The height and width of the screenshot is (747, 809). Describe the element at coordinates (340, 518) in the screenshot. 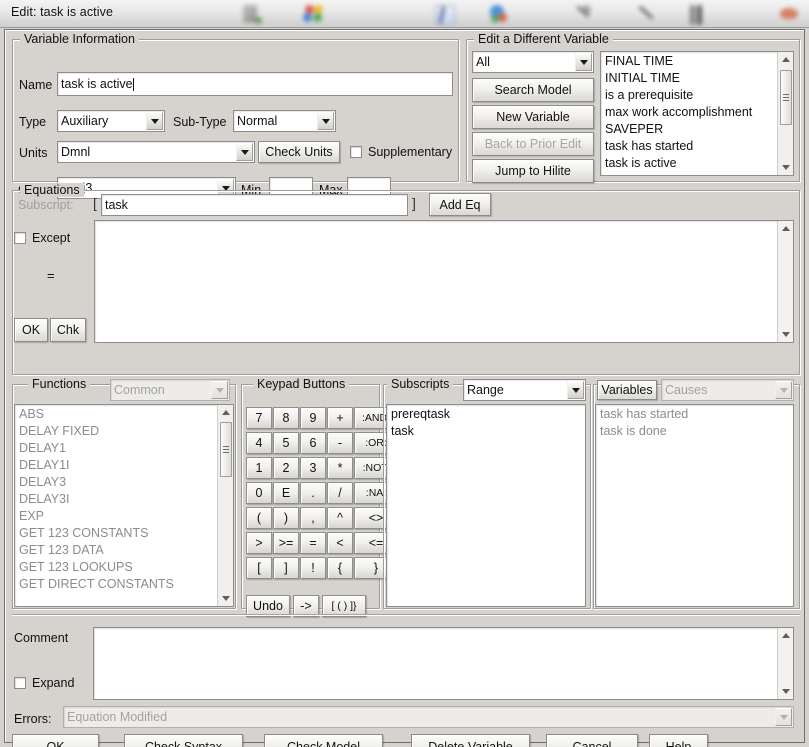

I see `keypad-button-: ^` at that location.